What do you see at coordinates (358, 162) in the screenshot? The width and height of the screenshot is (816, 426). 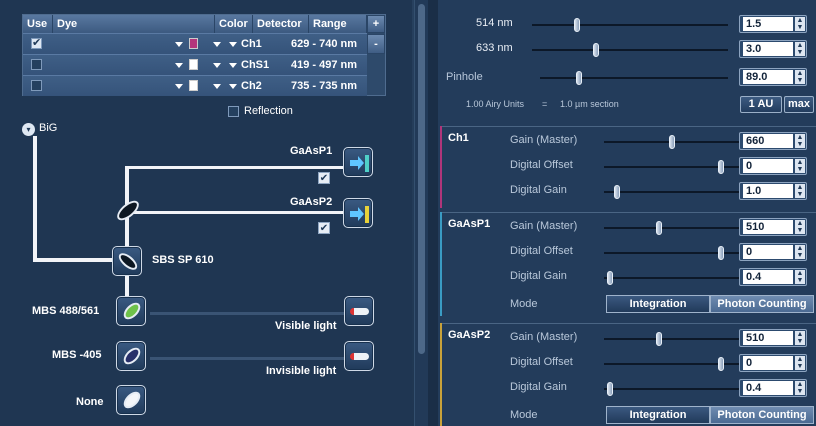 I see `gaasp1-detector-button` at bounding box center [358, 162].